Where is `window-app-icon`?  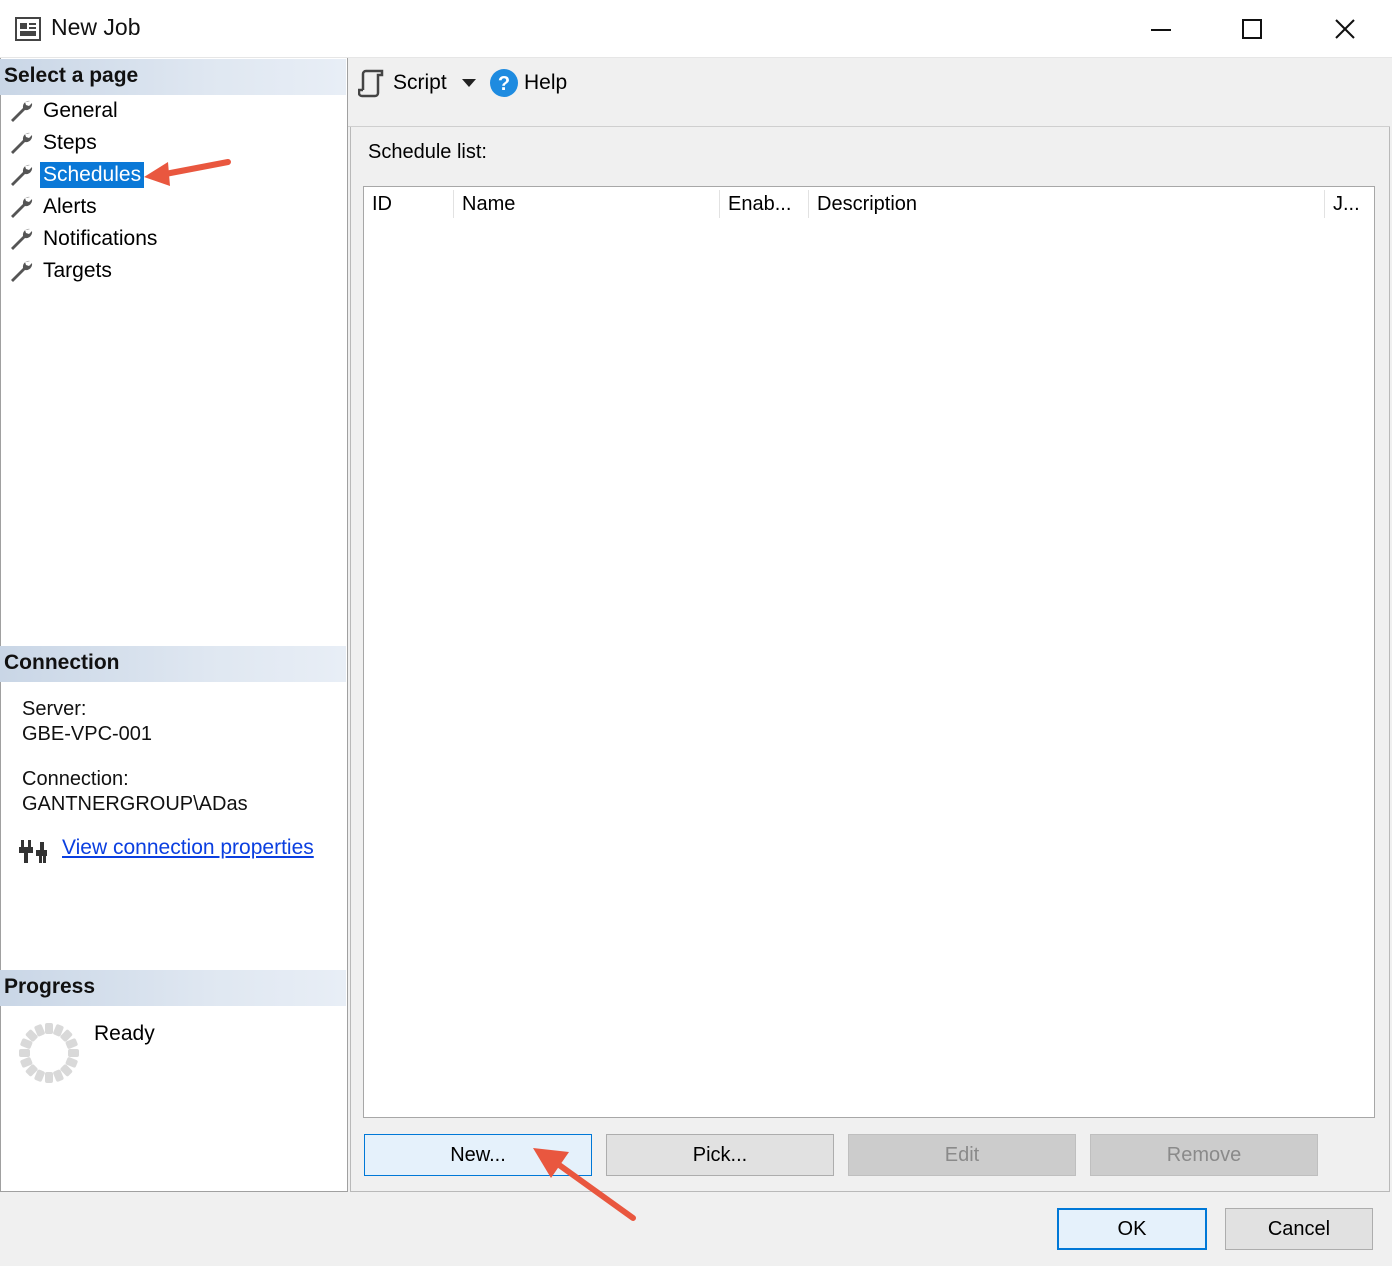
window-app-icon is located at coordinates (28, 29).